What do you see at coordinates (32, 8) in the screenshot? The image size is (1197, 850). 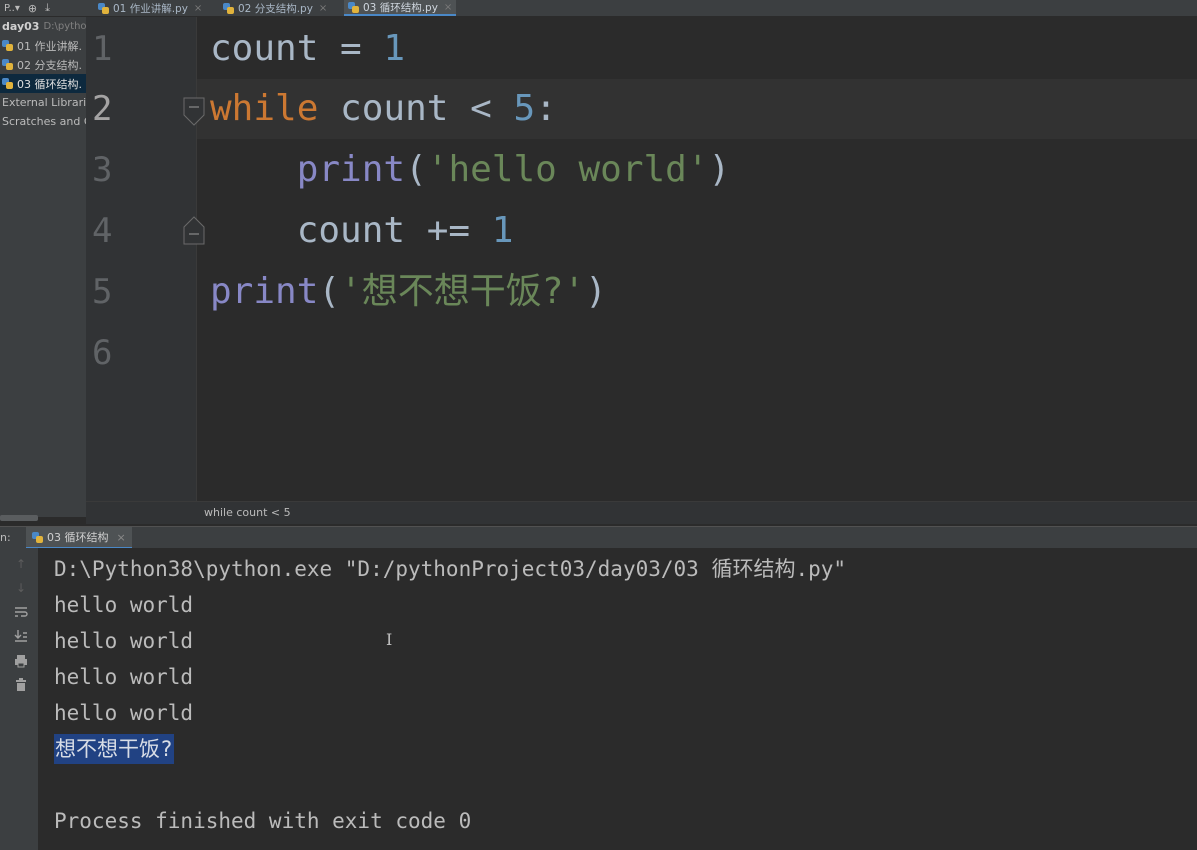 I see `locate-icon: ⊕` at bounding box center [32, 8].